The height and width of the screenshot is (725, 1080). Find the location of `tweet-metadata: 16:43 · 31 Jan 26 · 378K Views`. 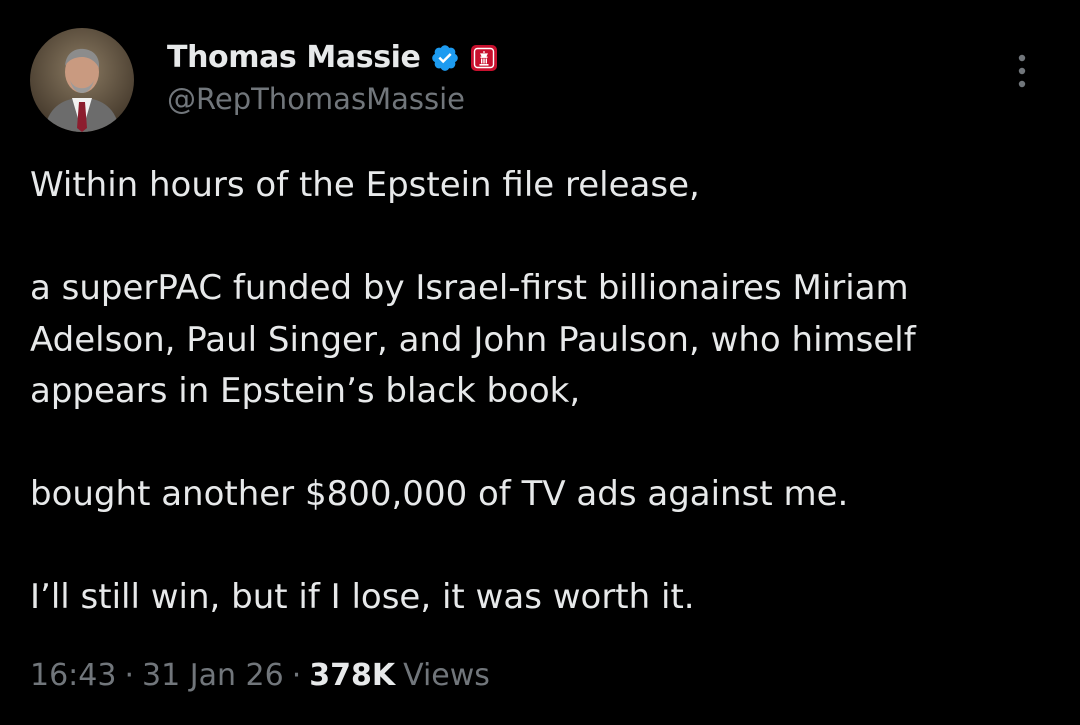

tweet-metadata: 16:43 · 31 Jan 26 · 378K Views is located at coordinates (260, 675).